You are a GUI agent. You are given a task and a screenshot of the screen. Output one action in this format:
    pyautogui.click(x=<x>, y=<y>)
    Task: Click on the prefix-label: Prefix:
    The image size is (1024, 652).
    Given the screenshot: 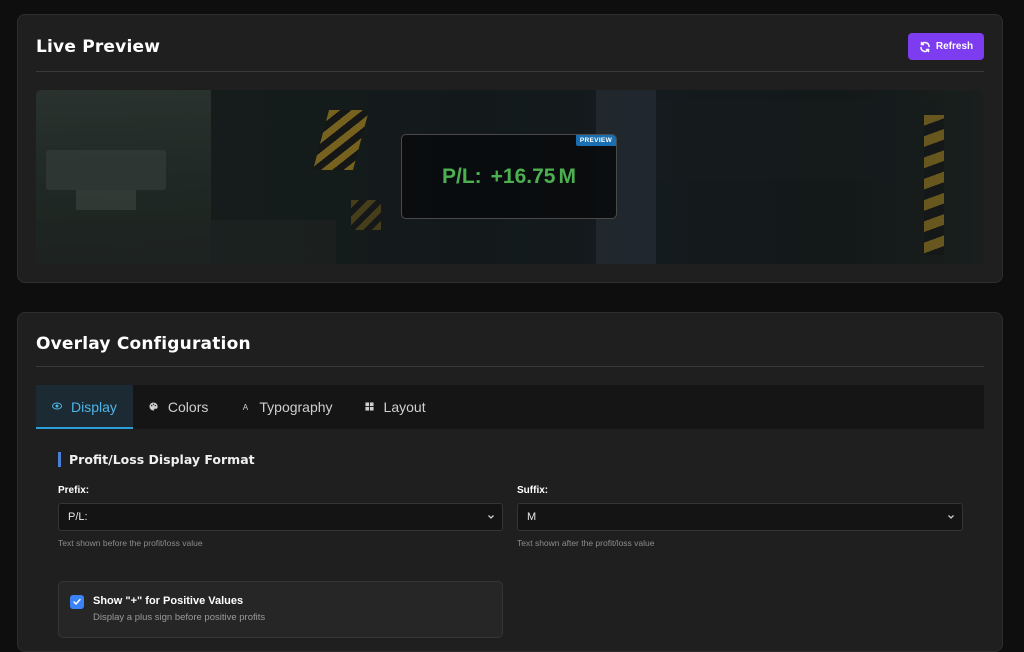 What is the action you would take?
    pyautogui.click(x=74, y=490)
    